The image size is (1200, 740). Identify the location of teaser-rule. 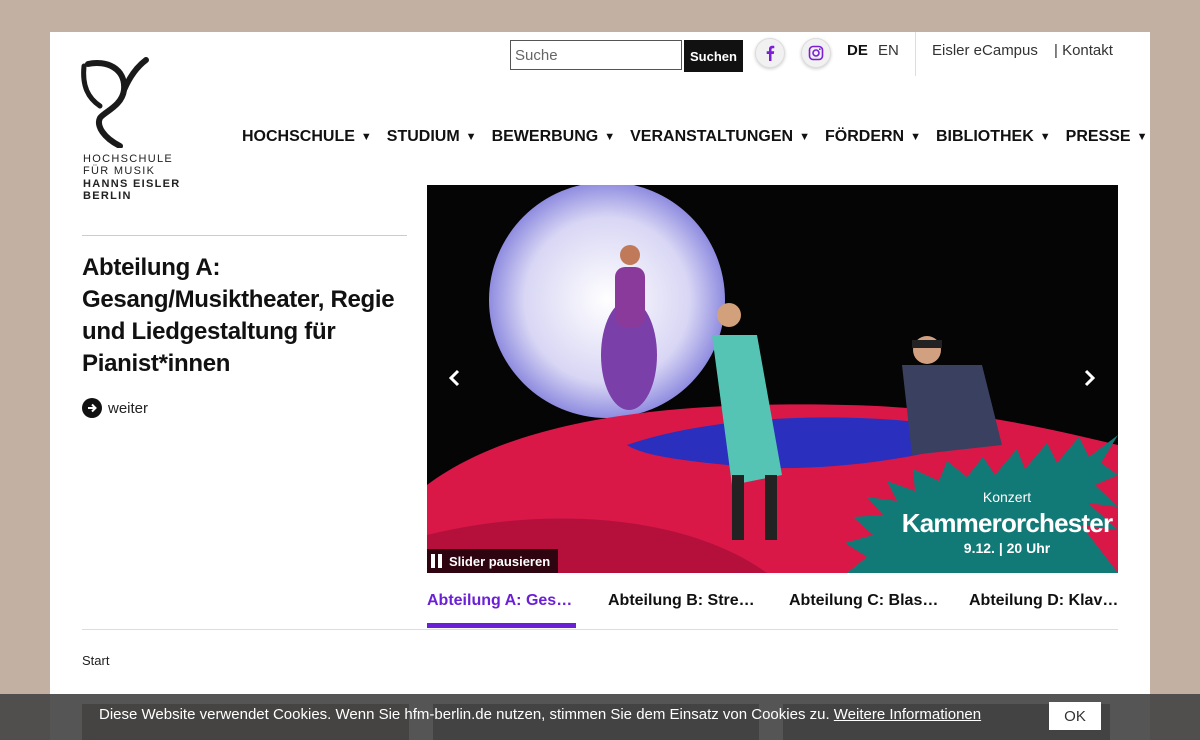
(244, 235).